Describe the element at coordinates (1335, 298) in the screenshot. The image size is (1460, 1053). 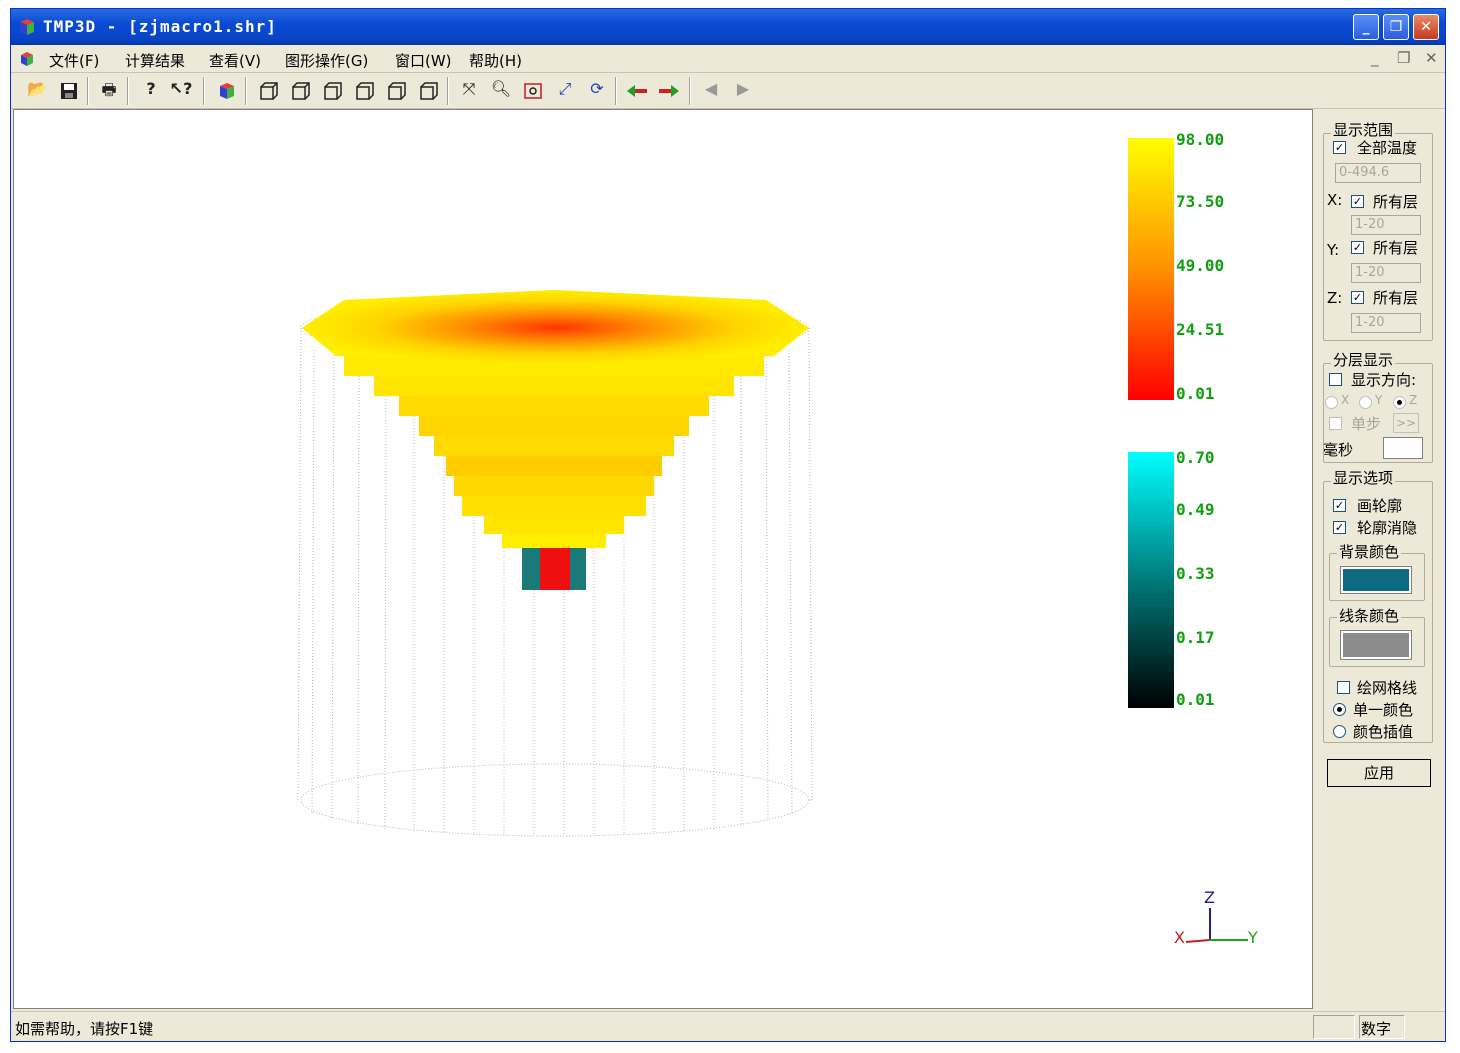
I see `z-axis-label: Z:` at that location.